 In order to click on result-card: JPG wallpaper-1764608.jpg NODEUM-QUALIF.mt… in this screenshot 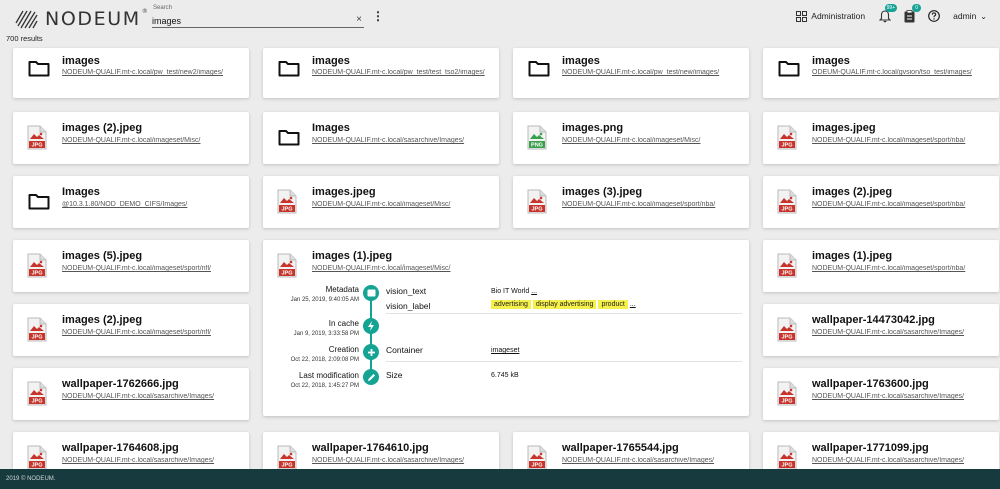, I will do `click(131, 452)`.